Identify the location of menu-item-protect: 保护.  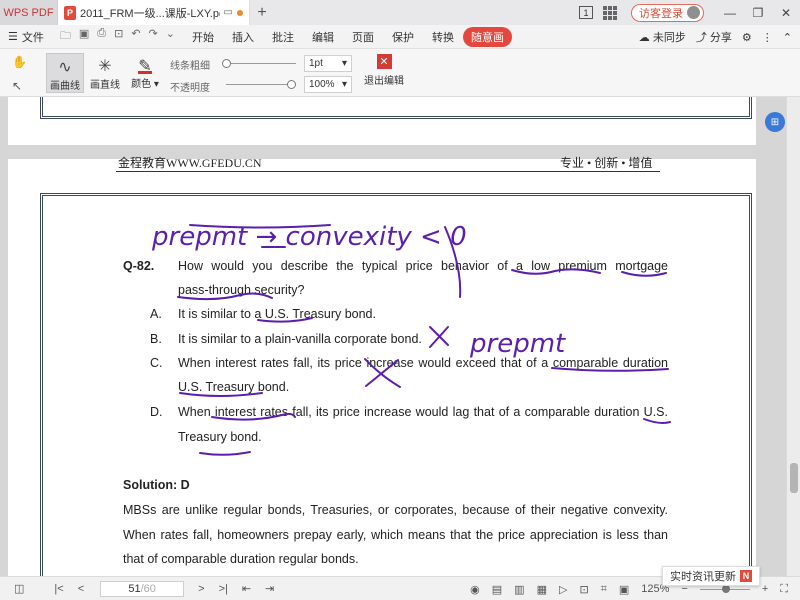
(403, 37).